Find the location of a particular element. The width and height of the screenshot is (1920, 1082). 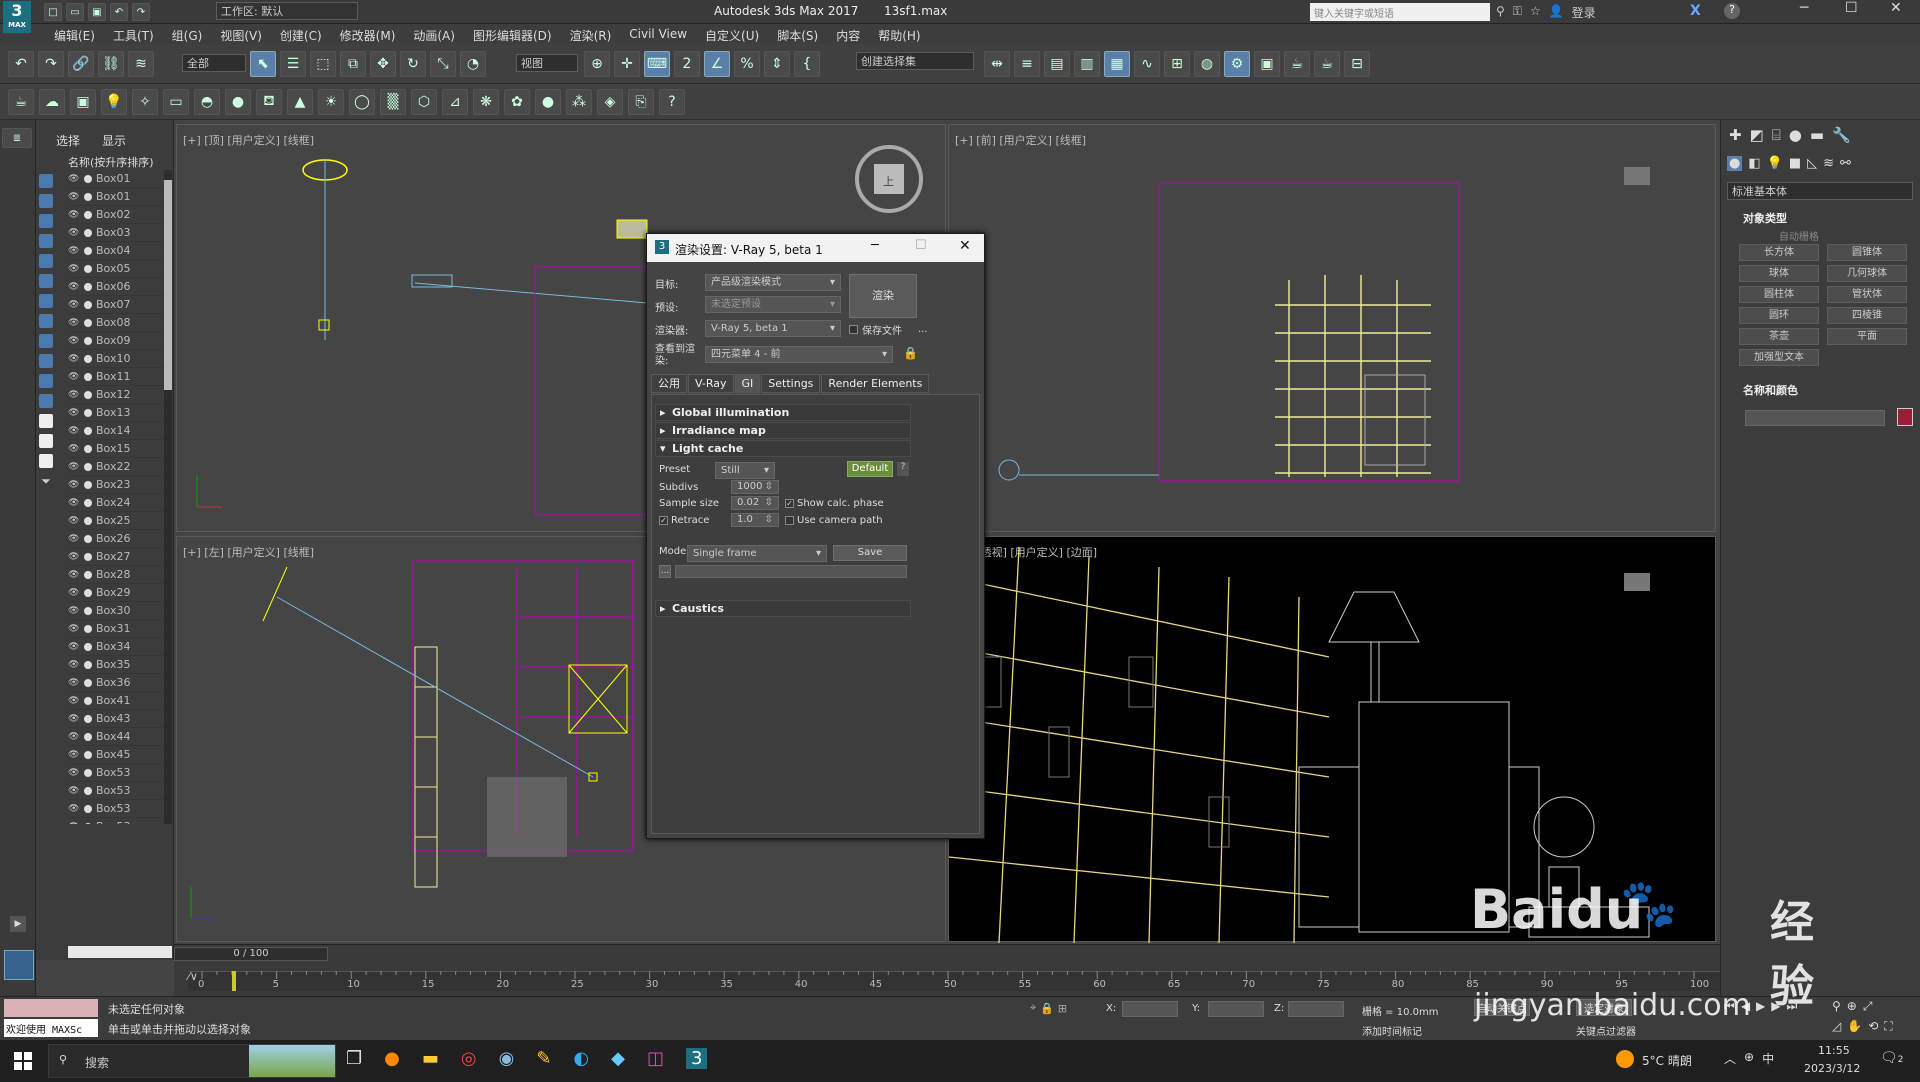

task-view-icon: ❐ is located at coordinates (354, 1058).